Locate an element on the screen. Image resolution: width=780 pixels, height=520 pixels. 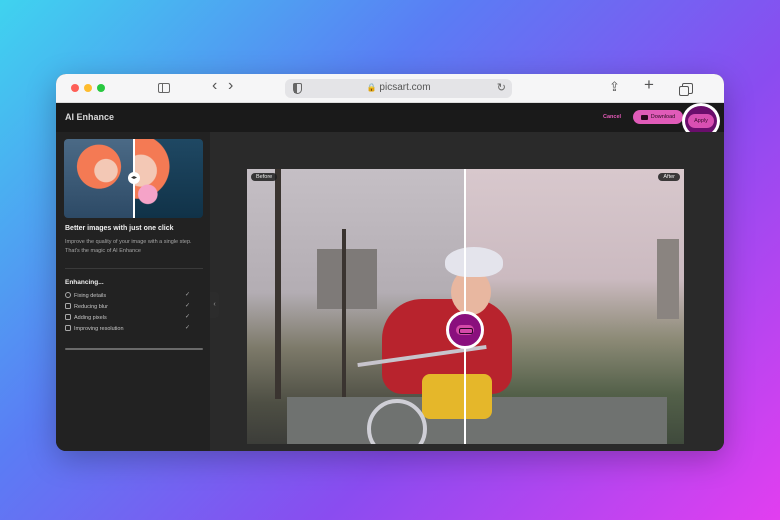
minimize-window-button is located at coordinates (88, 88).